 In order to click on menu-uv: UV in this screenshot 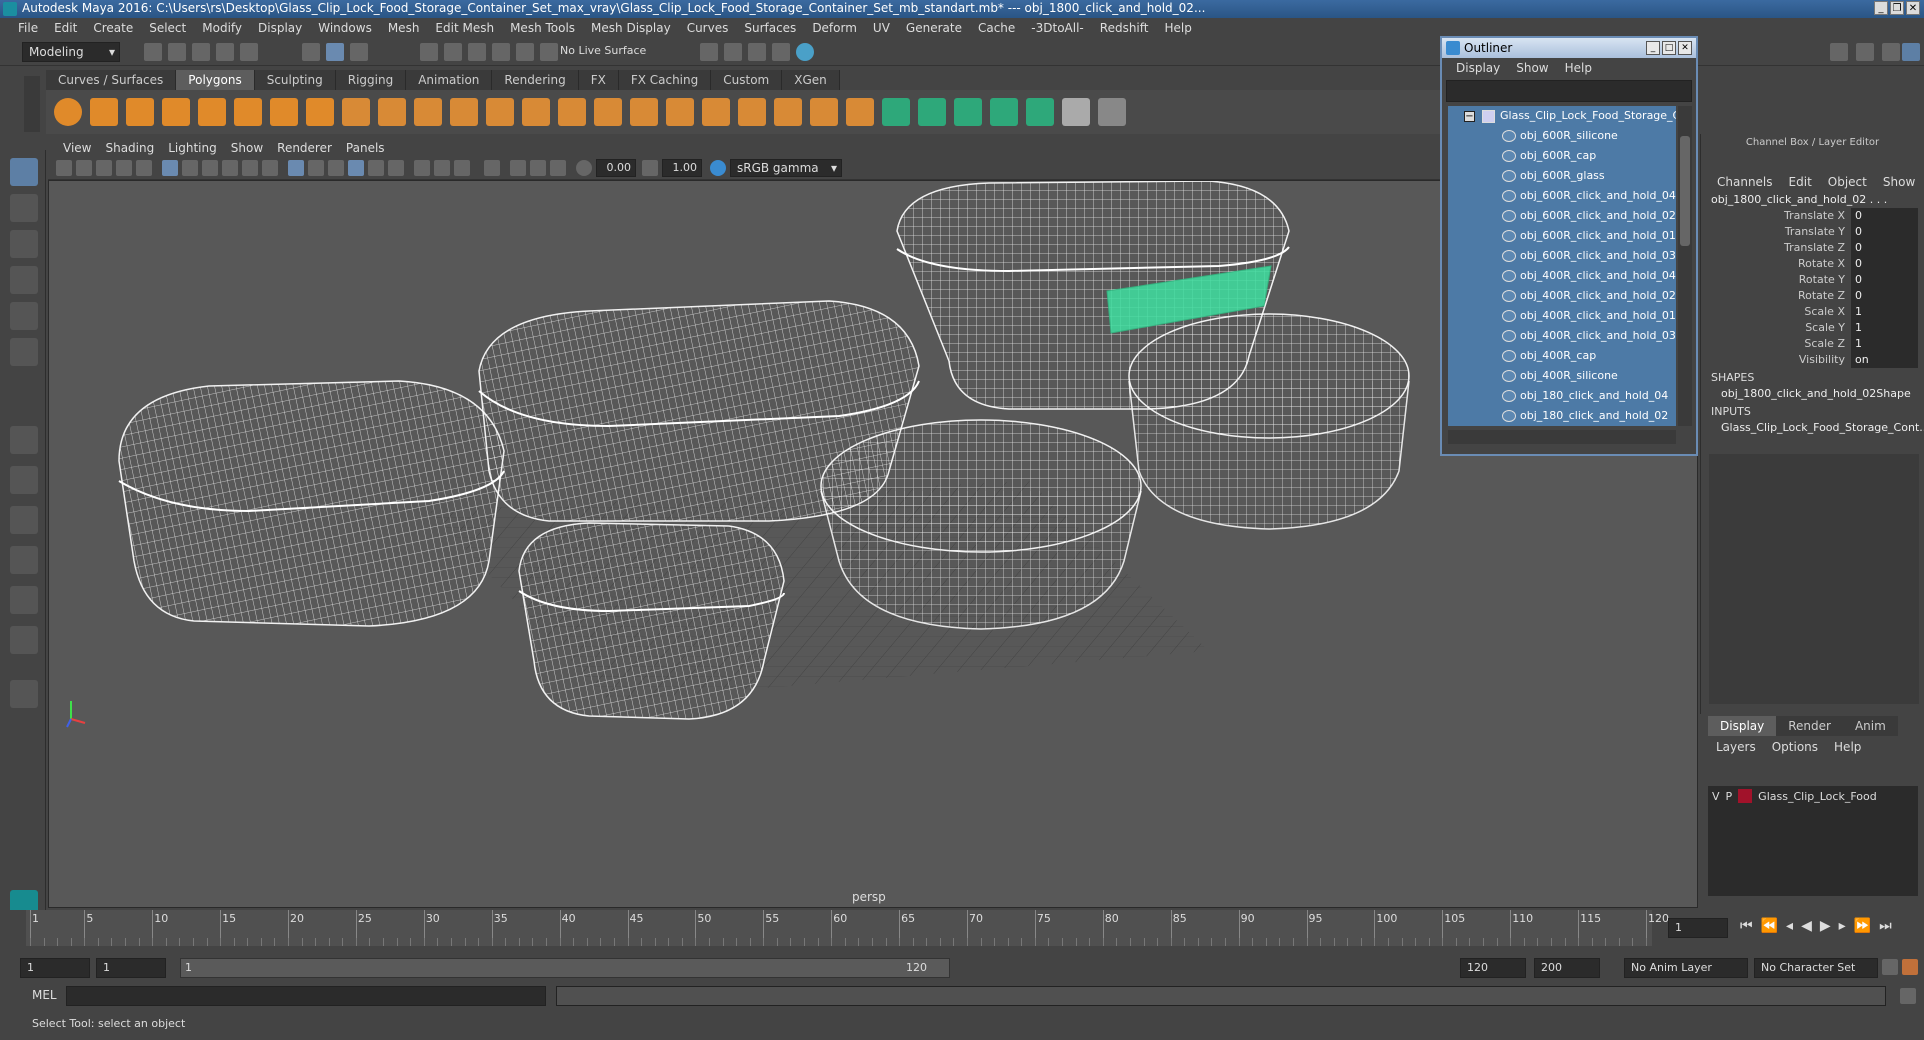, I will do `click(881, 28)`.